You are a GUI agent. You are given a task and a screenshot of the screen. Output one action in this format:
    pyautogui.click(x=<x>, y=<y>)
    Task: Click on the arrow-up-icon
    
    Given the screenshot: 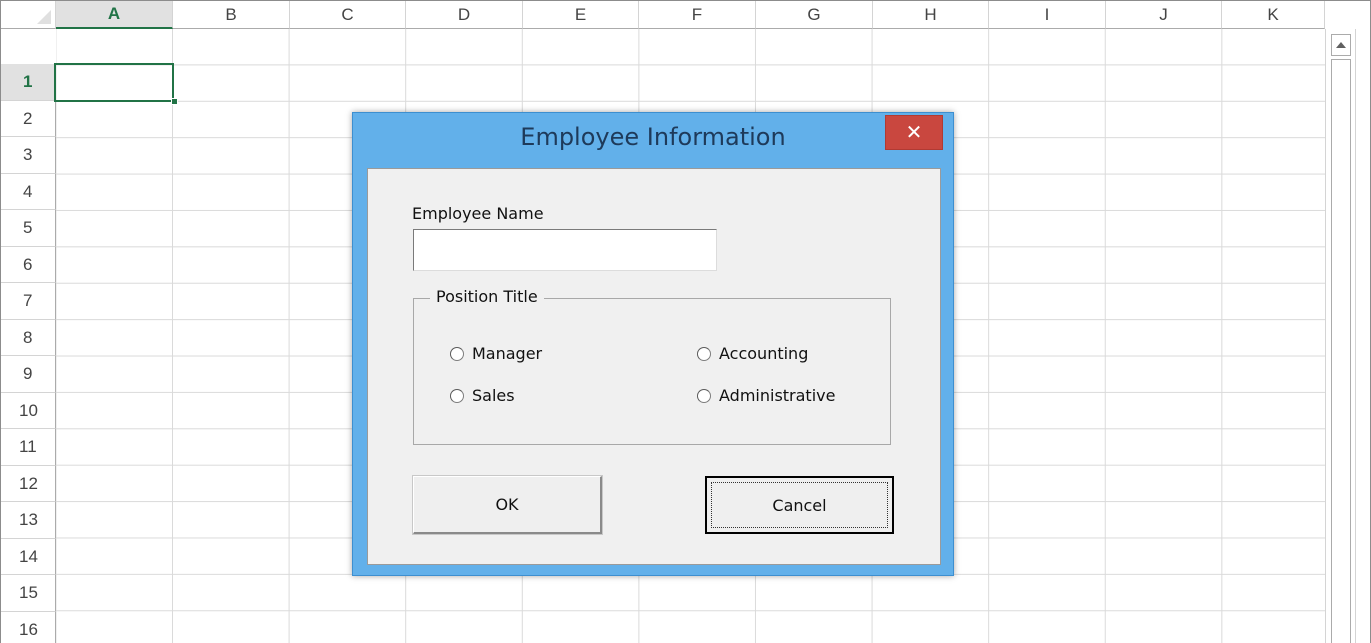 What is the action you would take?
    pyautogui.click(x=1341, y=45)
    